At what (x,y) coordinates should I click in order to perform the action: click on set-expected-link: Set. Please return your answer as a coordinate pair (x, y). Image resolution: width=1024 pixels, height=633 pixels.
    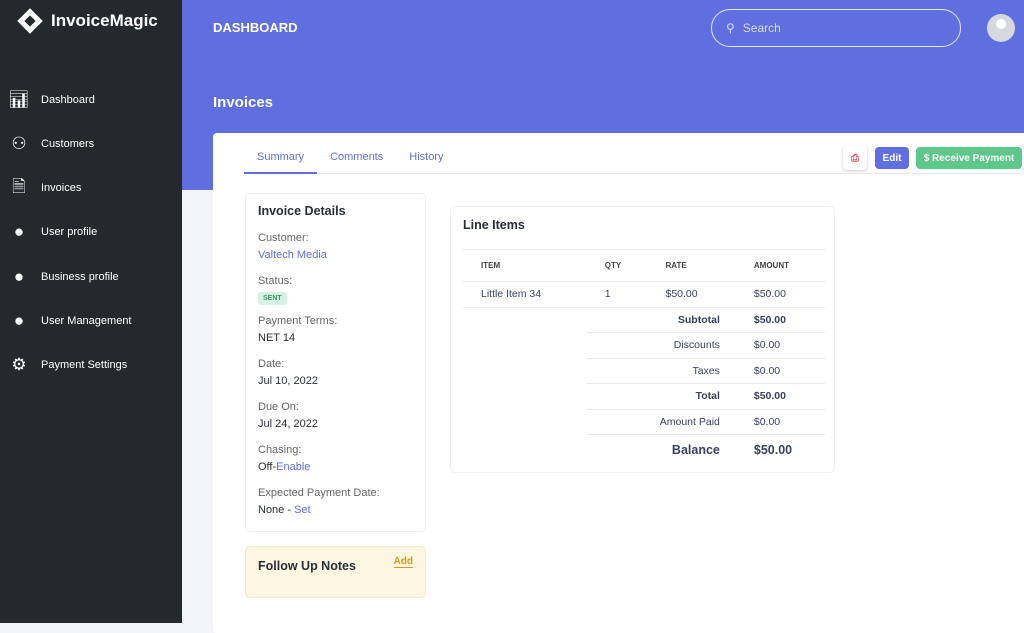
    Looking at the image, I should click on (302, 510).